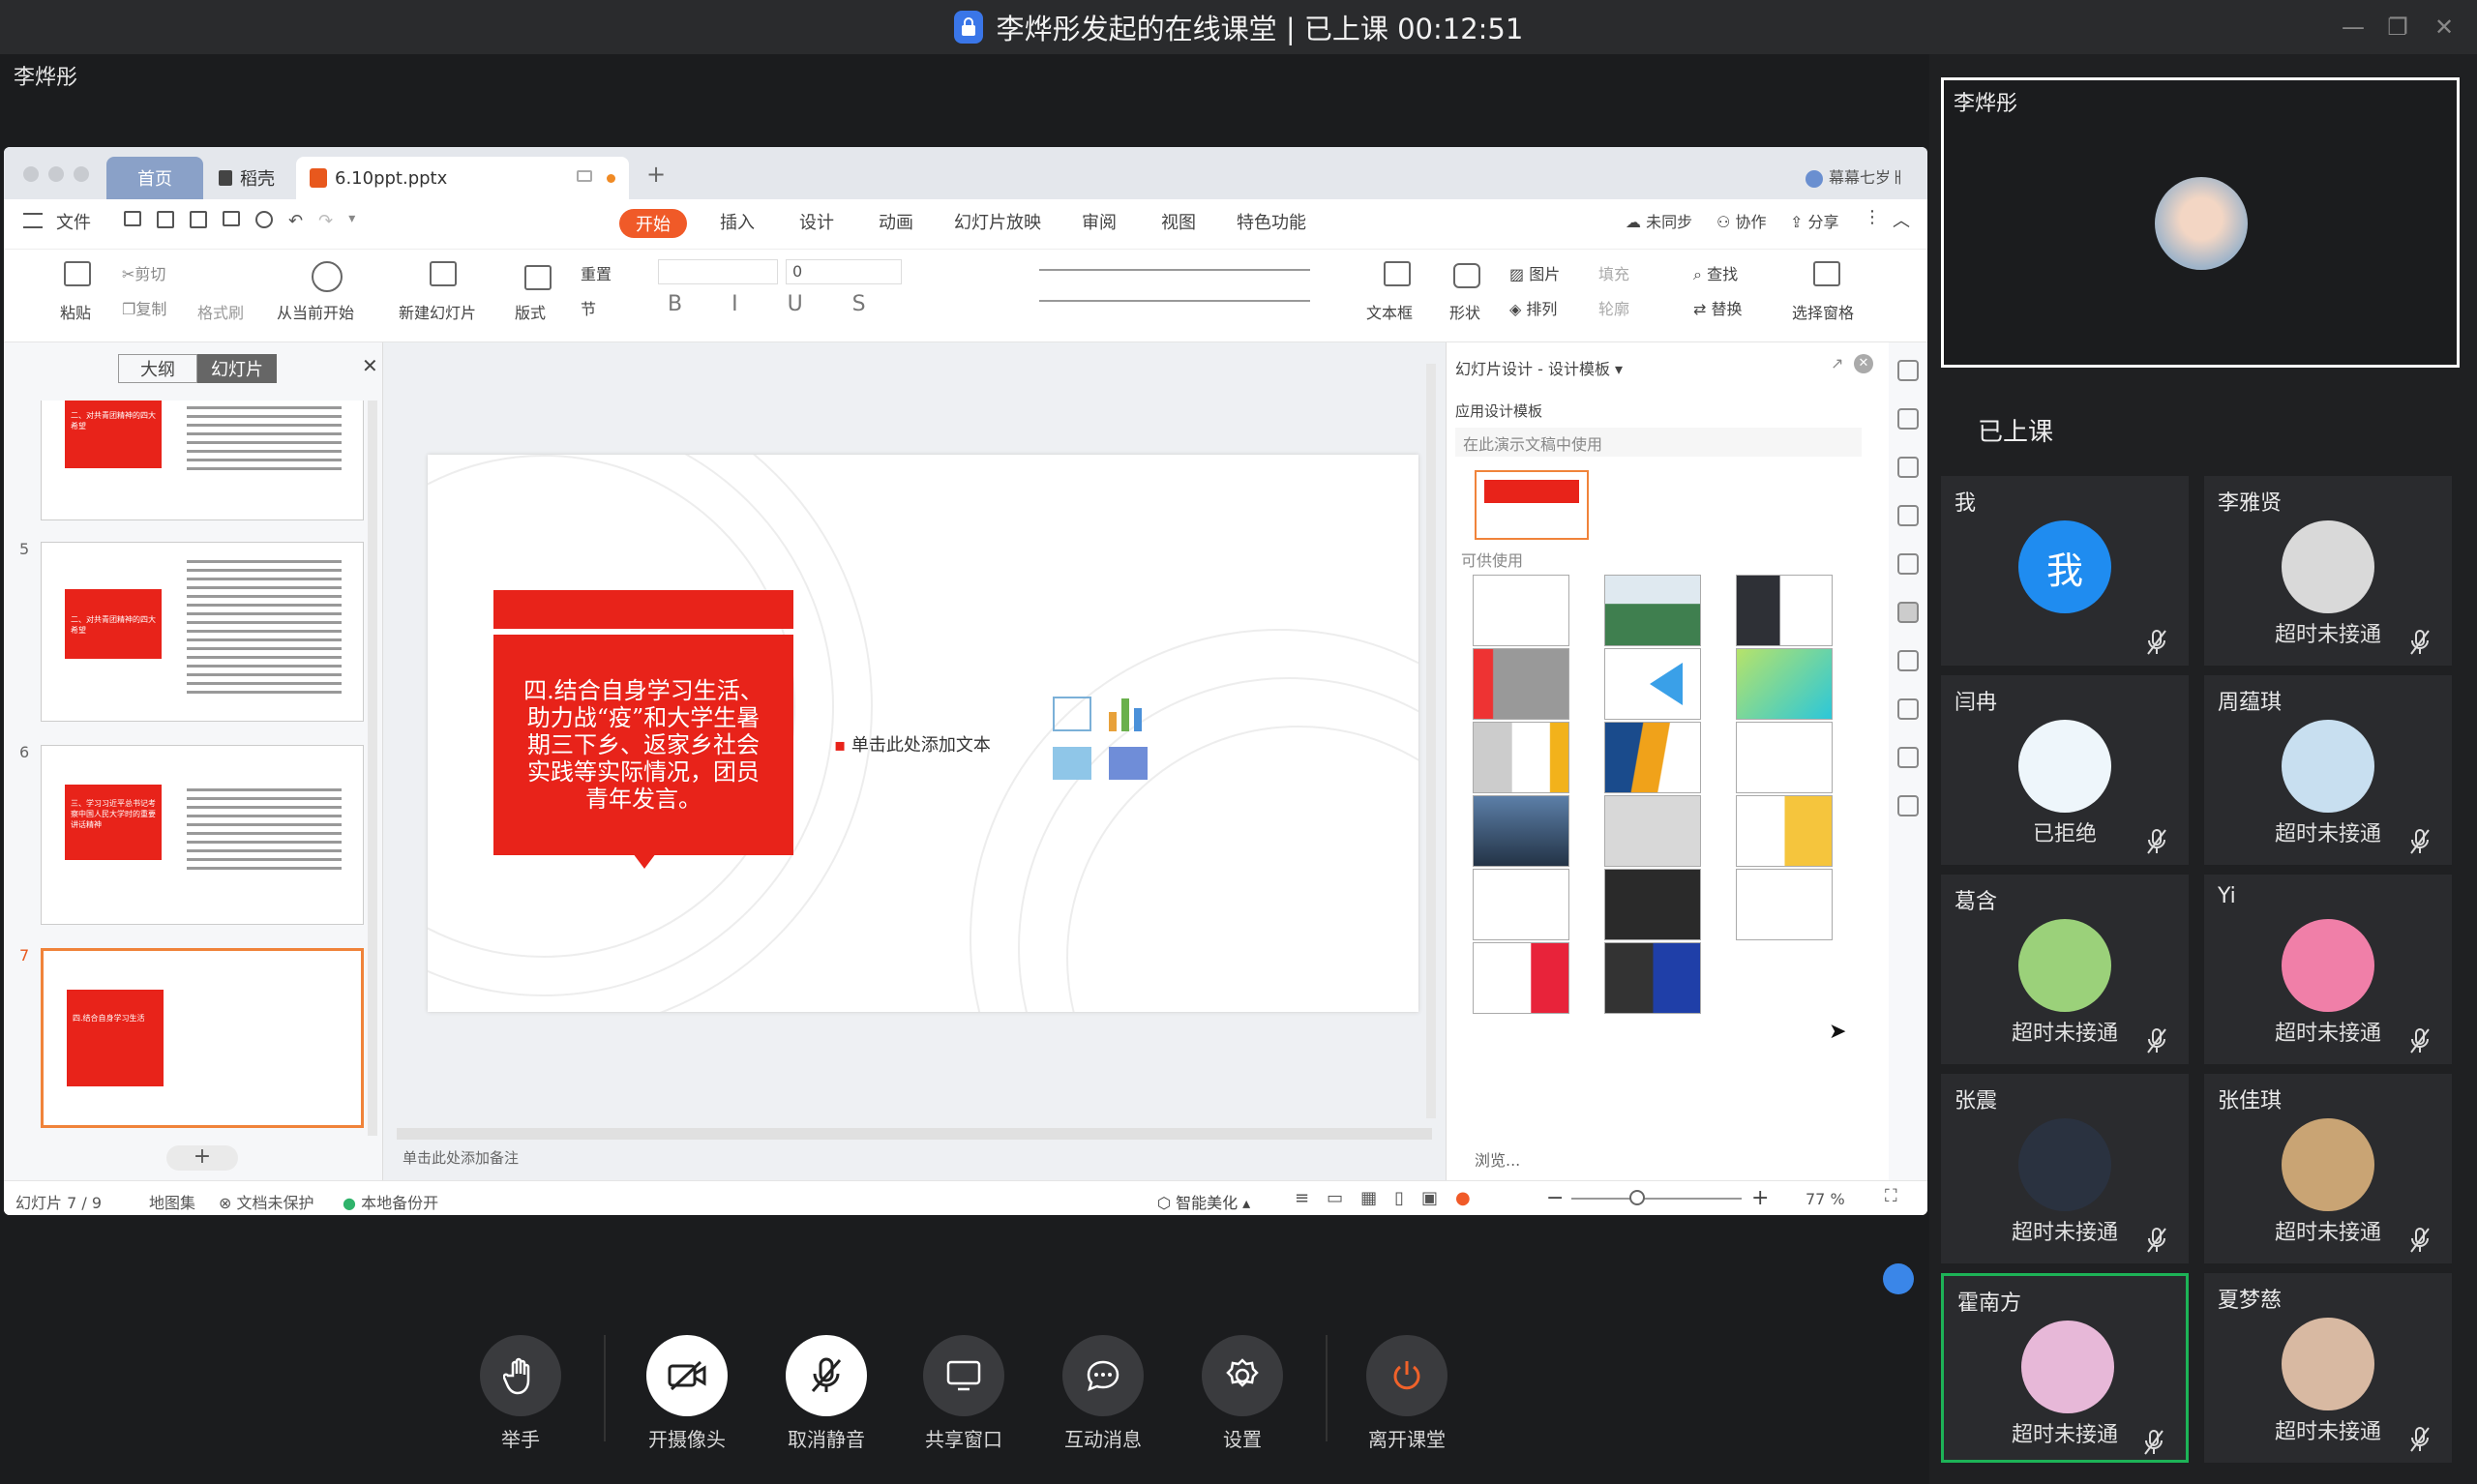  I want to click on tab-daoke: 稻壳, so click(246, 178).